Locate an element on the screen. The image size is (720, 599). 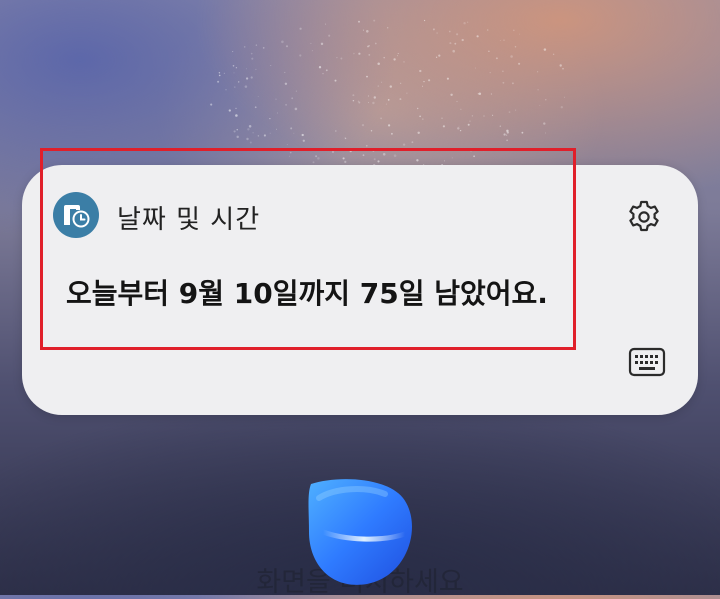
calendar-clock-icon is located at coordinates (76, 215).